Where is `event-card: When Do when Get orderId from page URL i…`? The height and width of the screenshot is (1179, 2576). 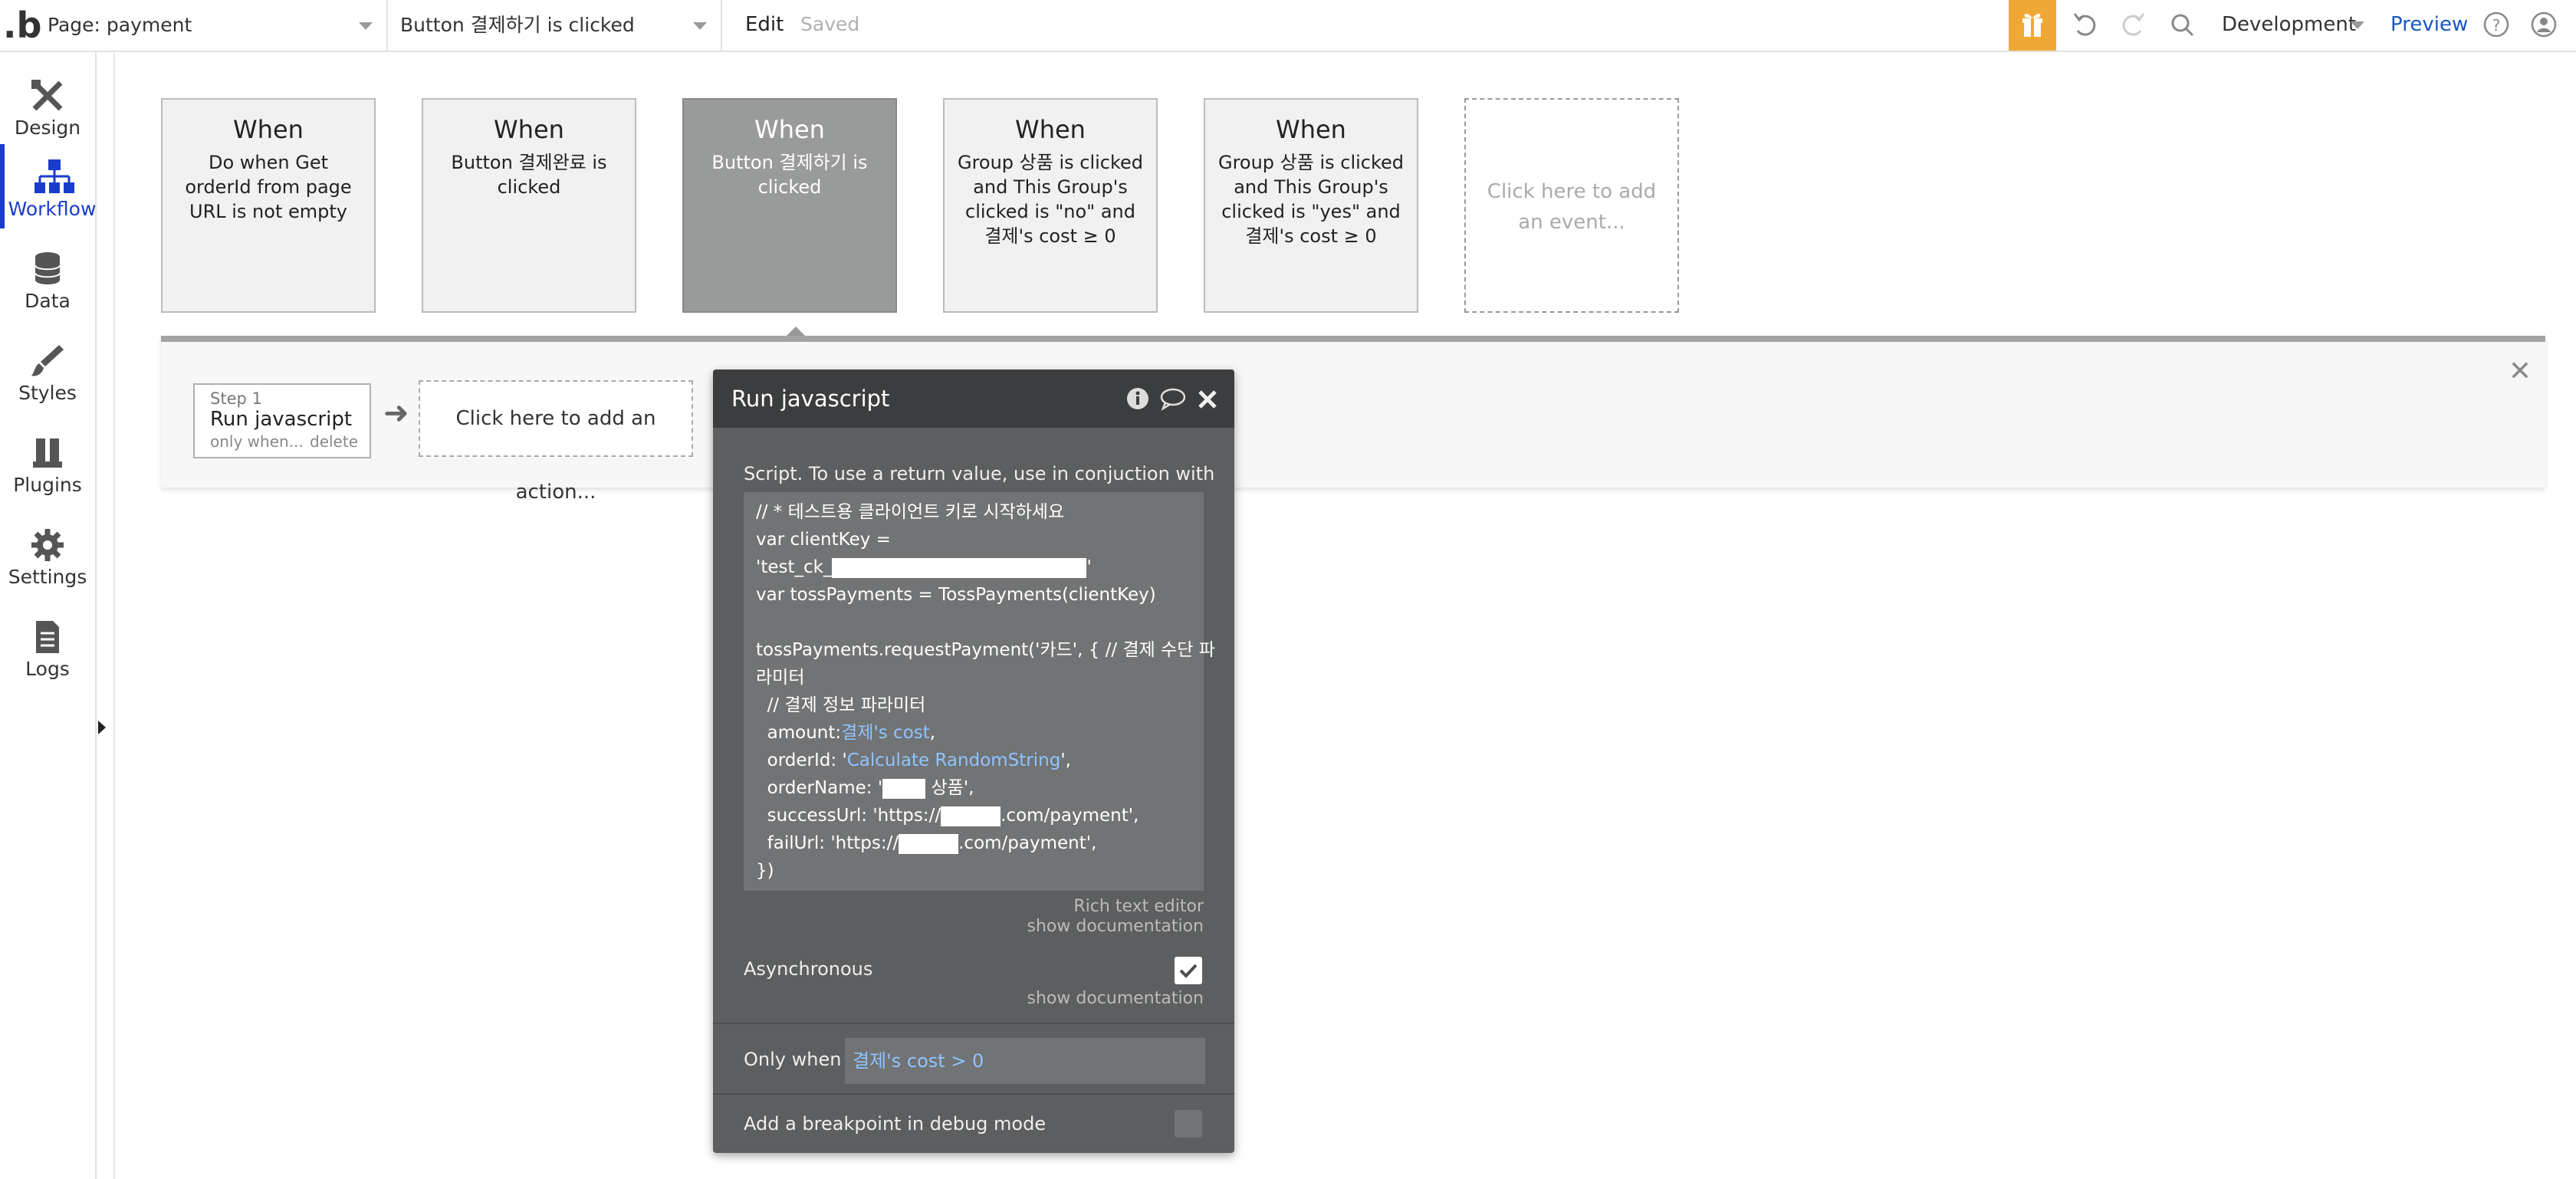 event-card: When Do when Get orderId from page URL i… is located at coordinates (268, 206).